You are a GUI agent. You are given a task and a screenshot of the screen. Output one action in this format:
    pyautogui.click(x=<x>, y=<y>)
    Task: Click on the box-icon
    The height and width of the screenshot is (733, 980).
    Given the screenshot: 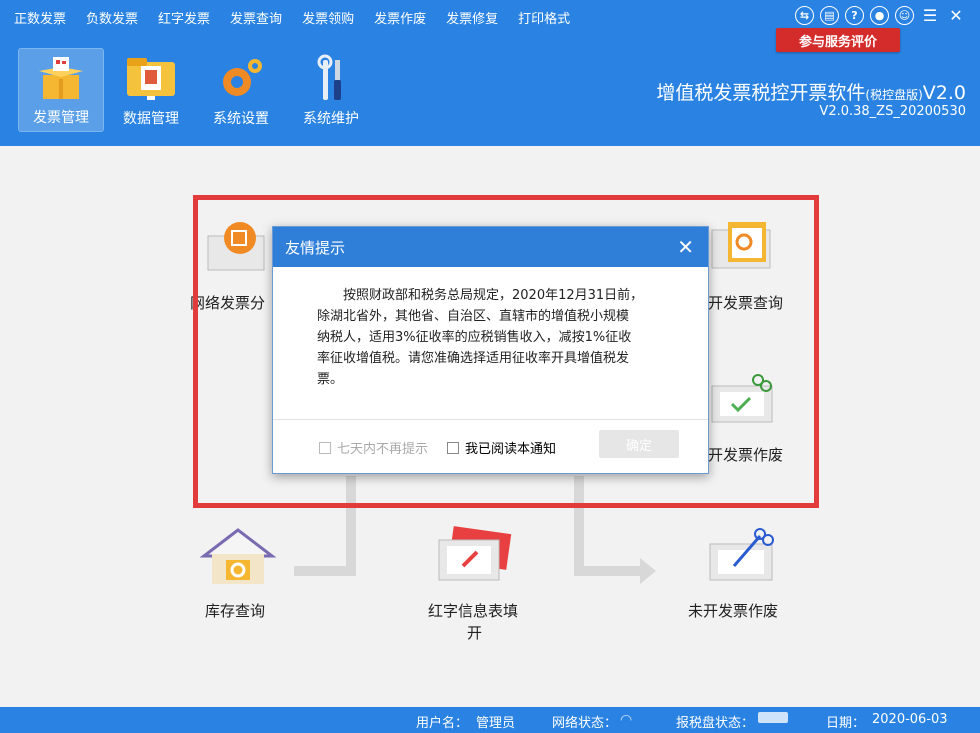 What is the action you would take?
    pyautogui.click(x=61, y=78)
    